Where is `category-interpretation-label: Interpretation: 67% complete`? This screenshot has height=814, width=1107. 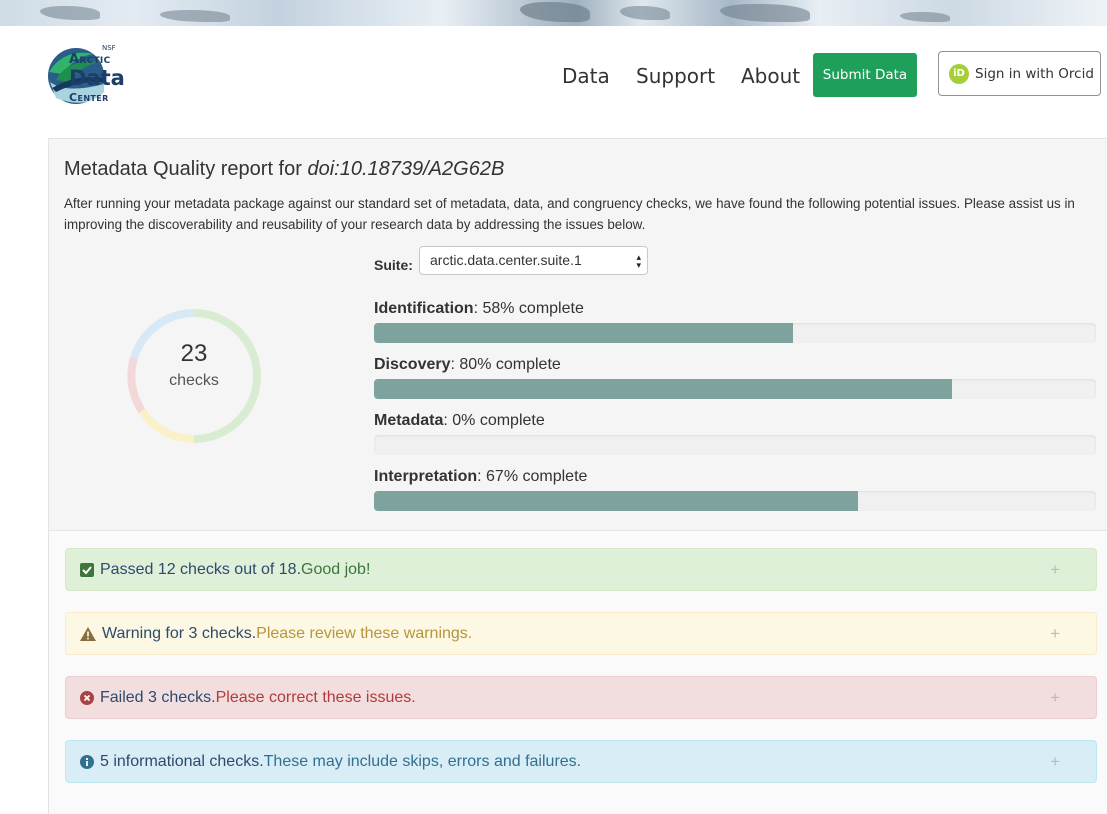
category-interpretation-label: Interpretation: 67% complete is located at coordinates (481, 476).